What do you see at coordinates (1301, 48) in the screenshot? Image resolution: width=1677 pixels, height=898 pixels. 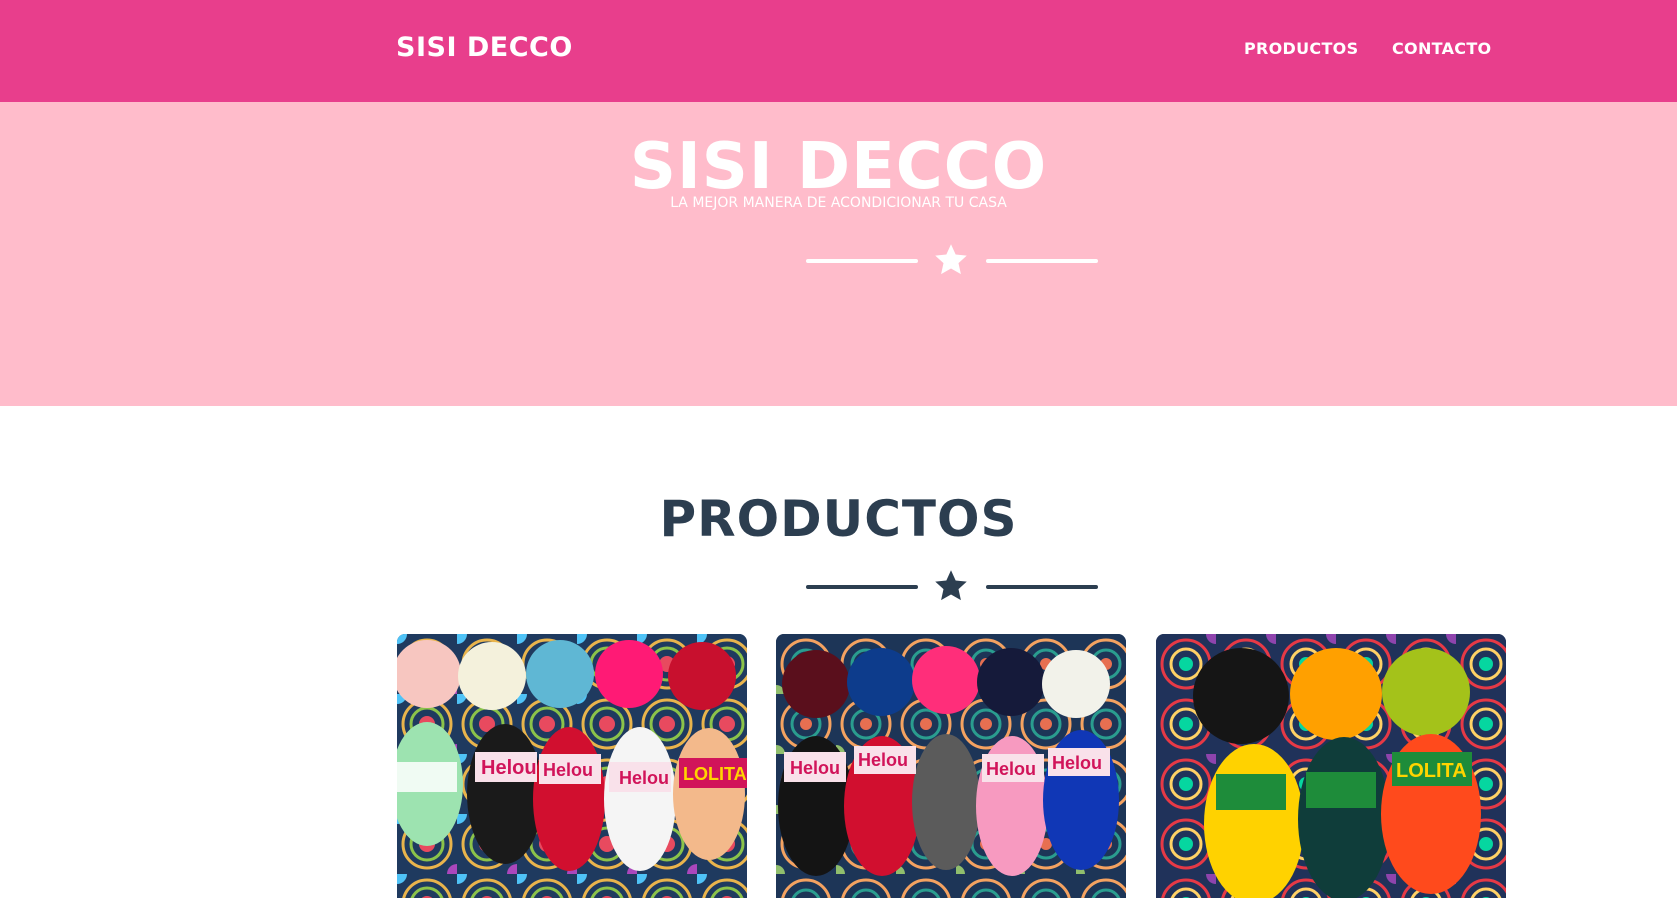 I see `nav-link-productos: PRODUCTOS` at bounding box center [1301, 48].